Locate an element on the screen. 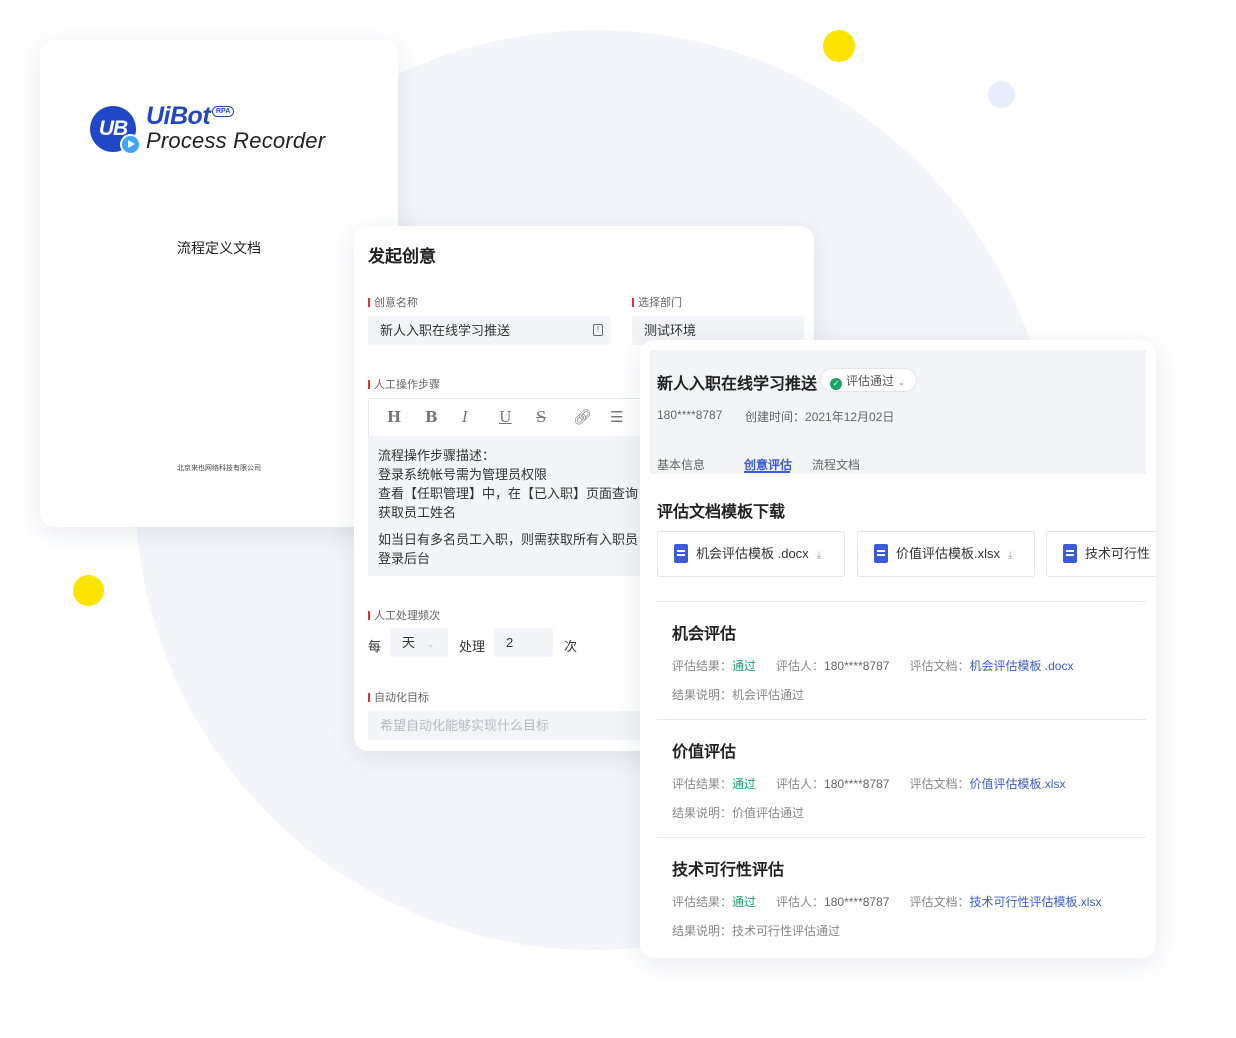  underline-icon: U is located at coordinates (505, 417).